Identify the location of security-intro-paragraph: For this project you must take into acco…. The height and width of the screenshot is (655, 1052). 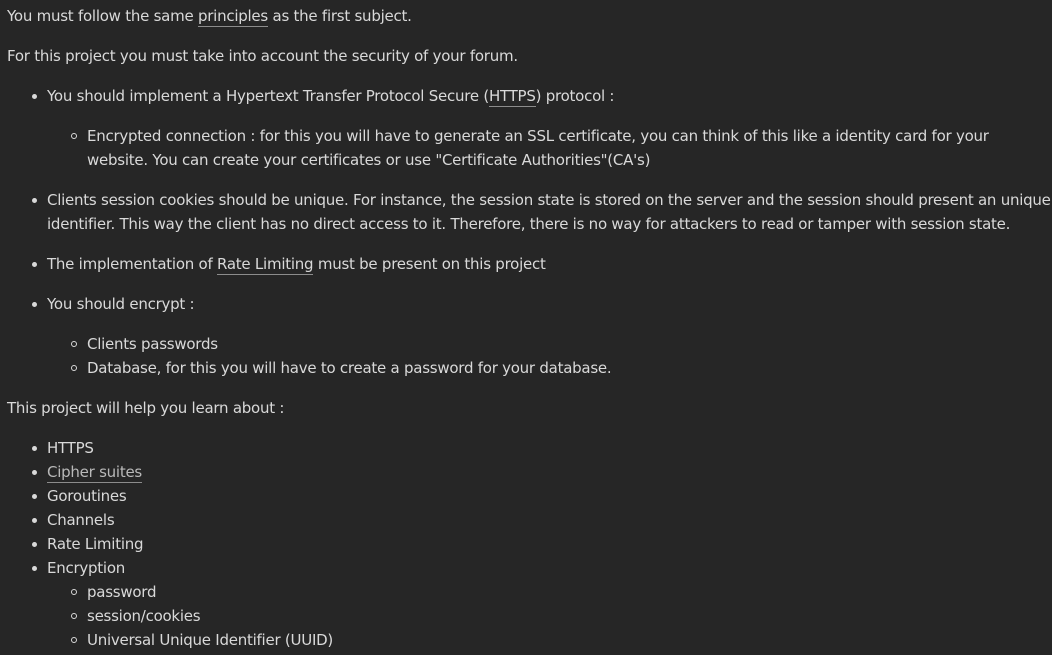
(262, 56).